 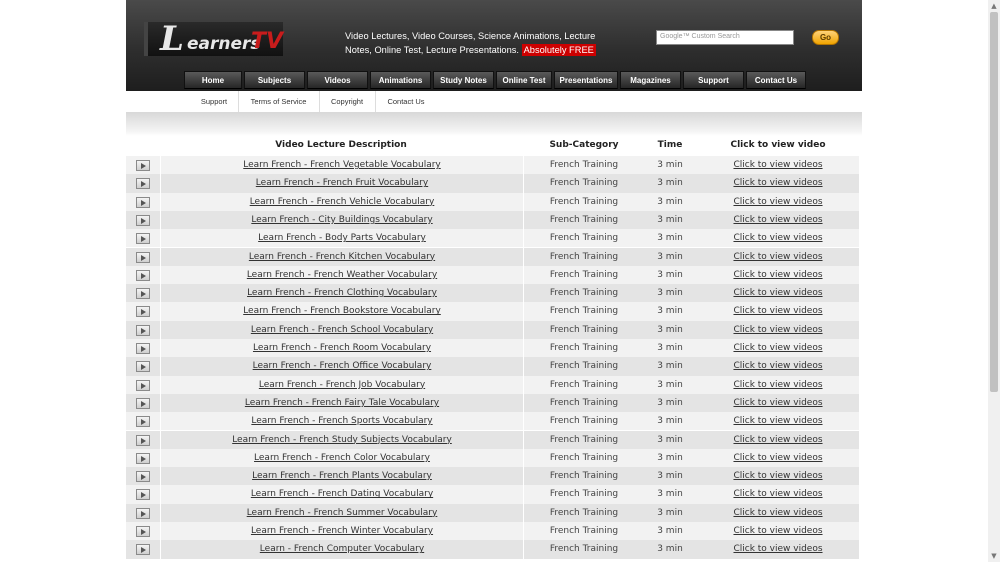 What do you see at coordinates (274, 80) in the screenshot?
I see `nav-subjects: Subjects` at bounding box center [274, 80].